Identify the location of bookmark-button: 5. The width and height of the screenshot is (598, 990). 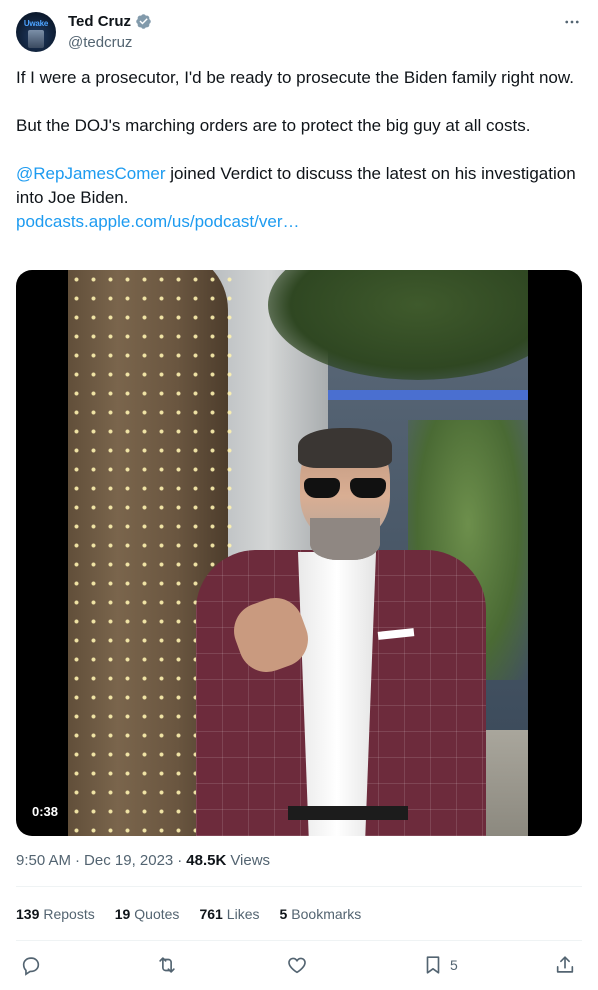
(440, 965).